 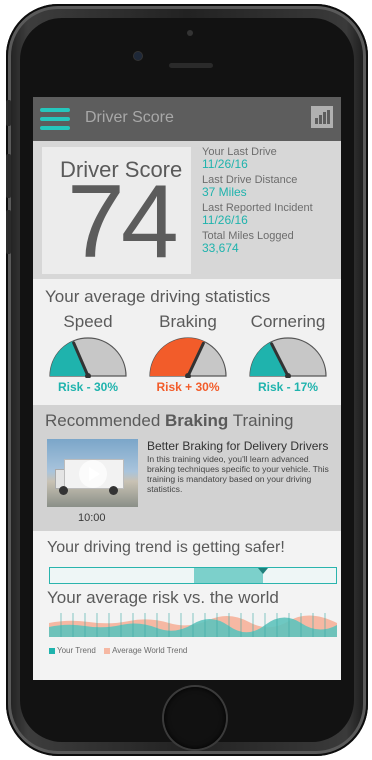 I want to click on trend-marker-icon, so click(x=263, y=571).